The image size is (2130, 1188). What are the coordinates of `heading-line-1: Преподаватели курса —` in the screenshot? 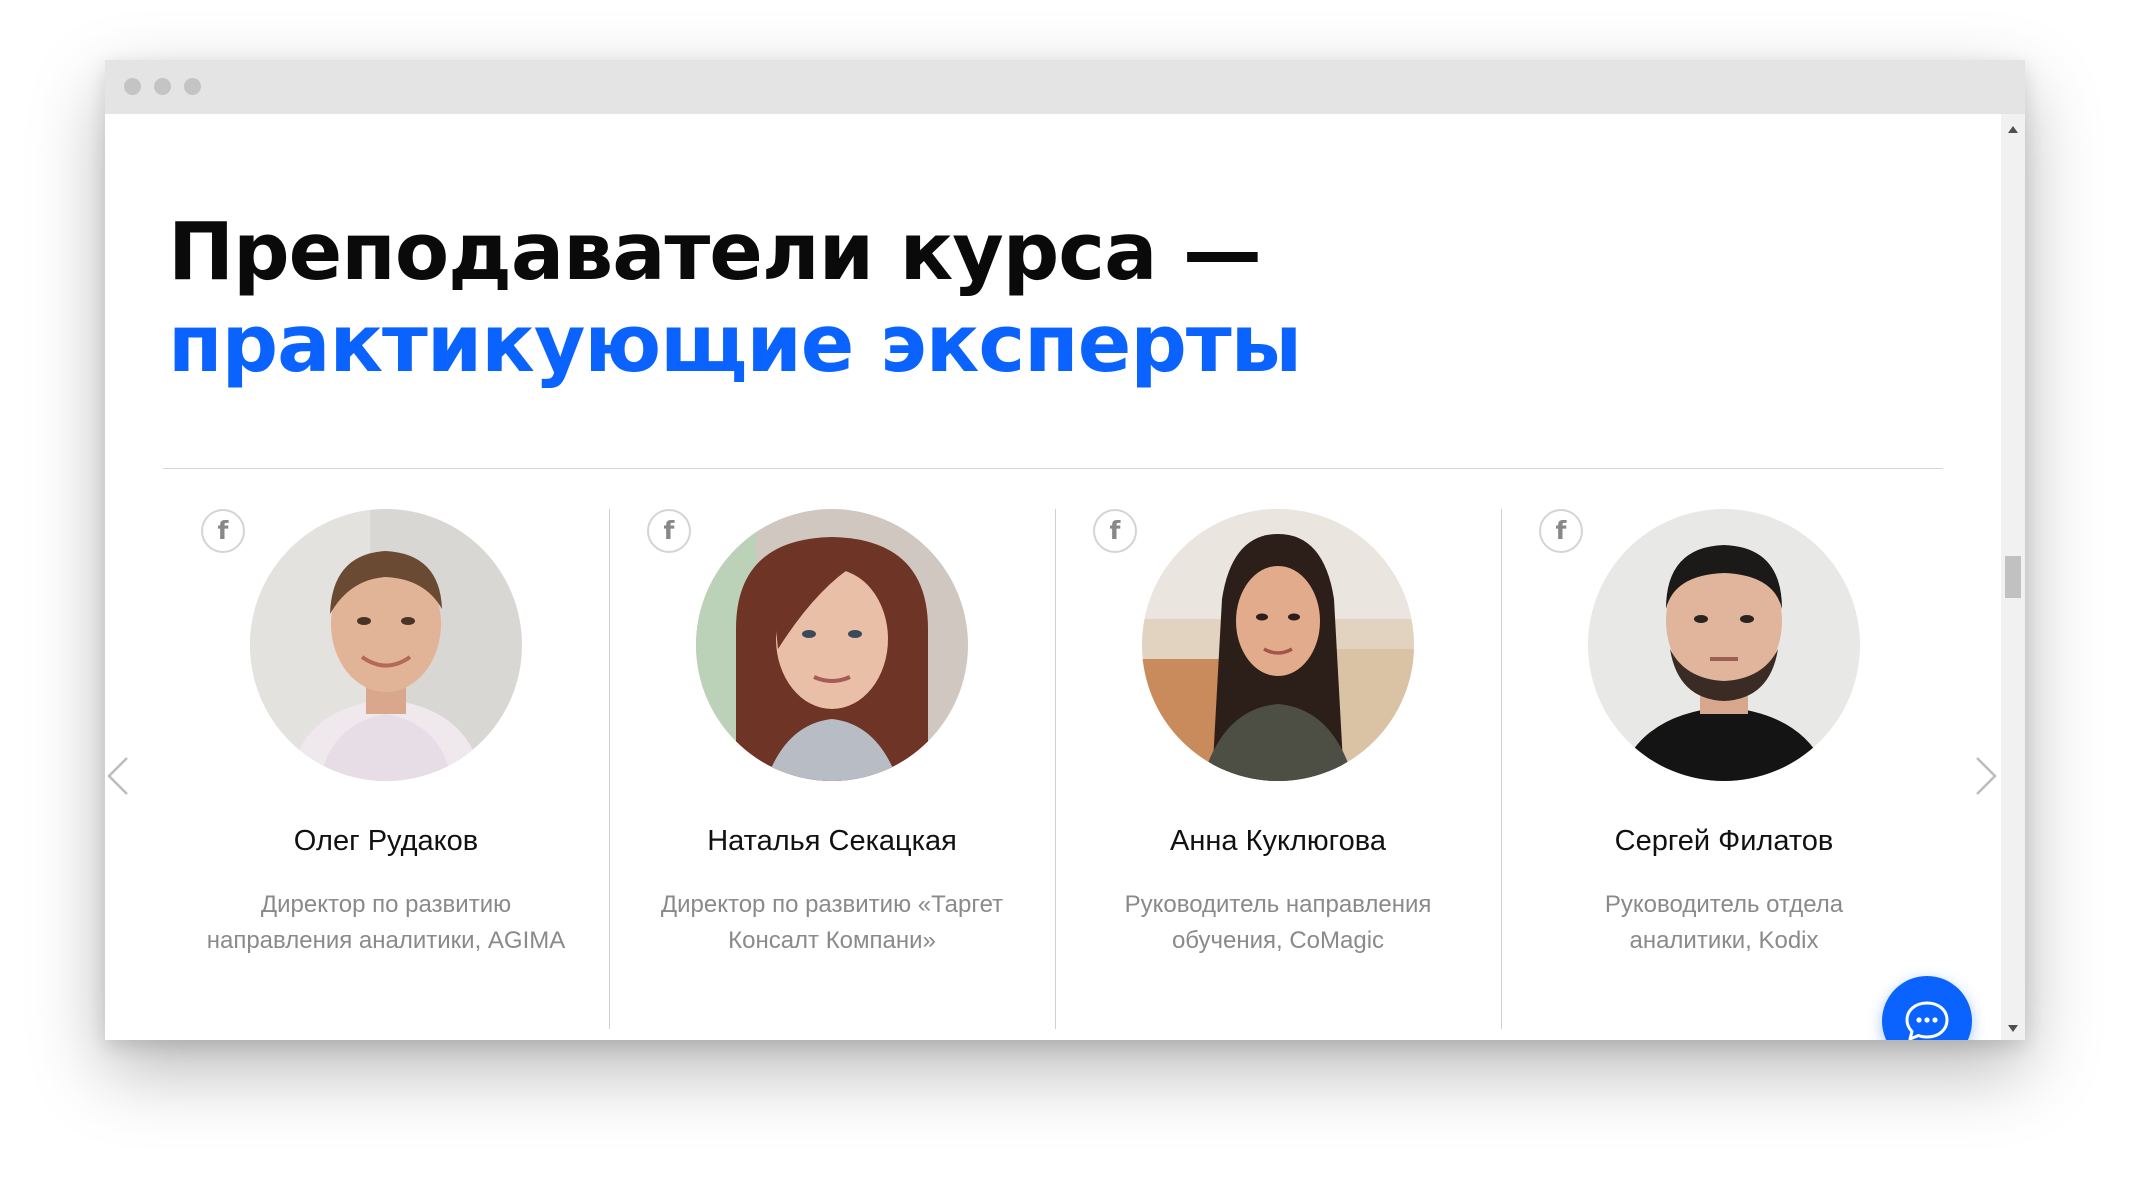 It's located at (715, 252).